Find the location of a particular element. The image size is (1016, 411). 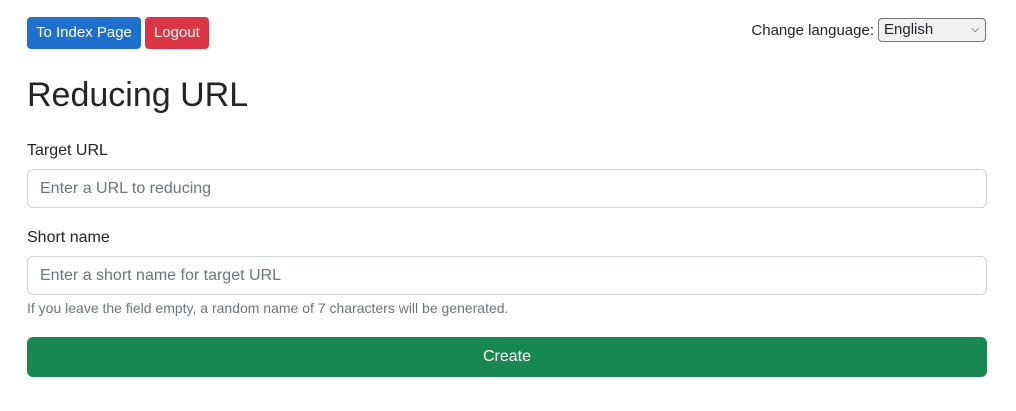

page-title: Reducing URL is located at coordinates (138, 95).